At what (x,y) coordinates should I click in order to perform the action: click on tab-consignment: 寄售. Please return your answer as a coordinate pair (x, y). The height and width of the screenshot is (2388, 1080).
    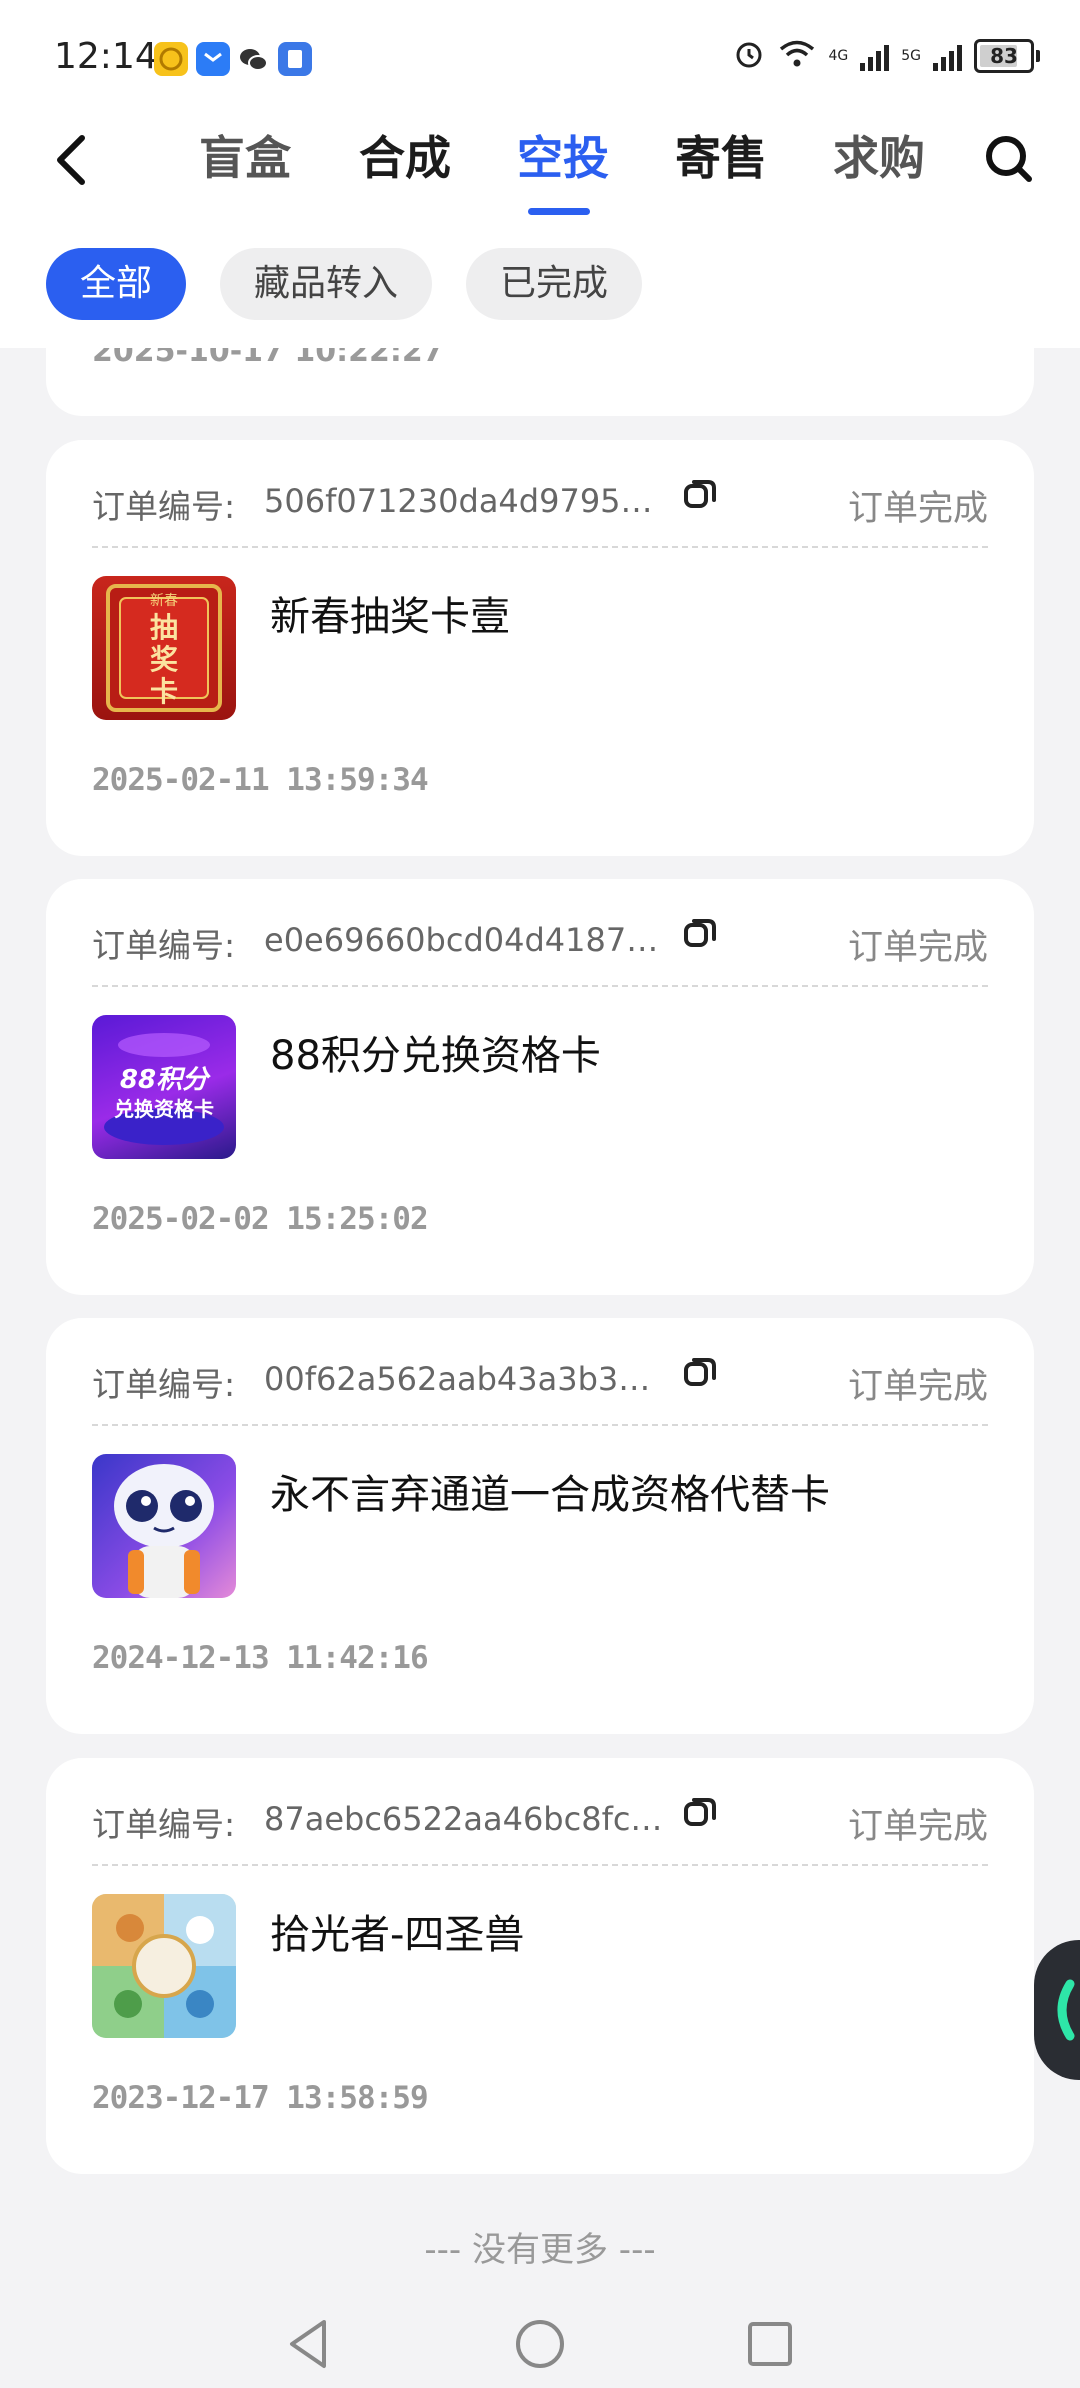
    Looking at the image, I should click on (721, 158).